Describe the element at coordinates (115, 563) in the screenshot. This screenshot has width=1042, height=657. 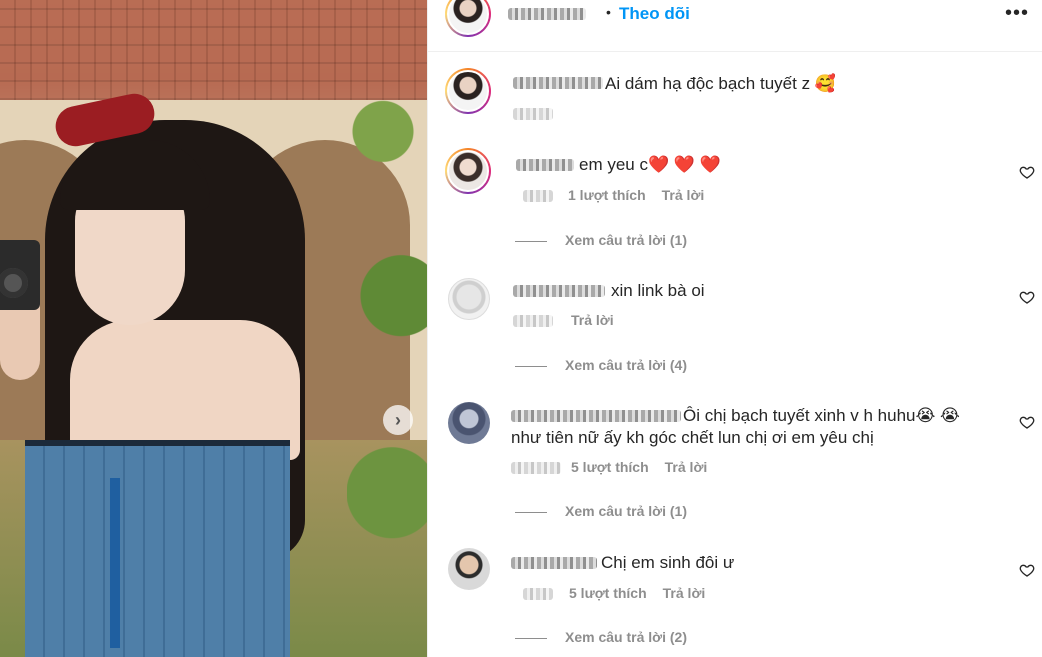
I see `photo-ribbon` at that location.